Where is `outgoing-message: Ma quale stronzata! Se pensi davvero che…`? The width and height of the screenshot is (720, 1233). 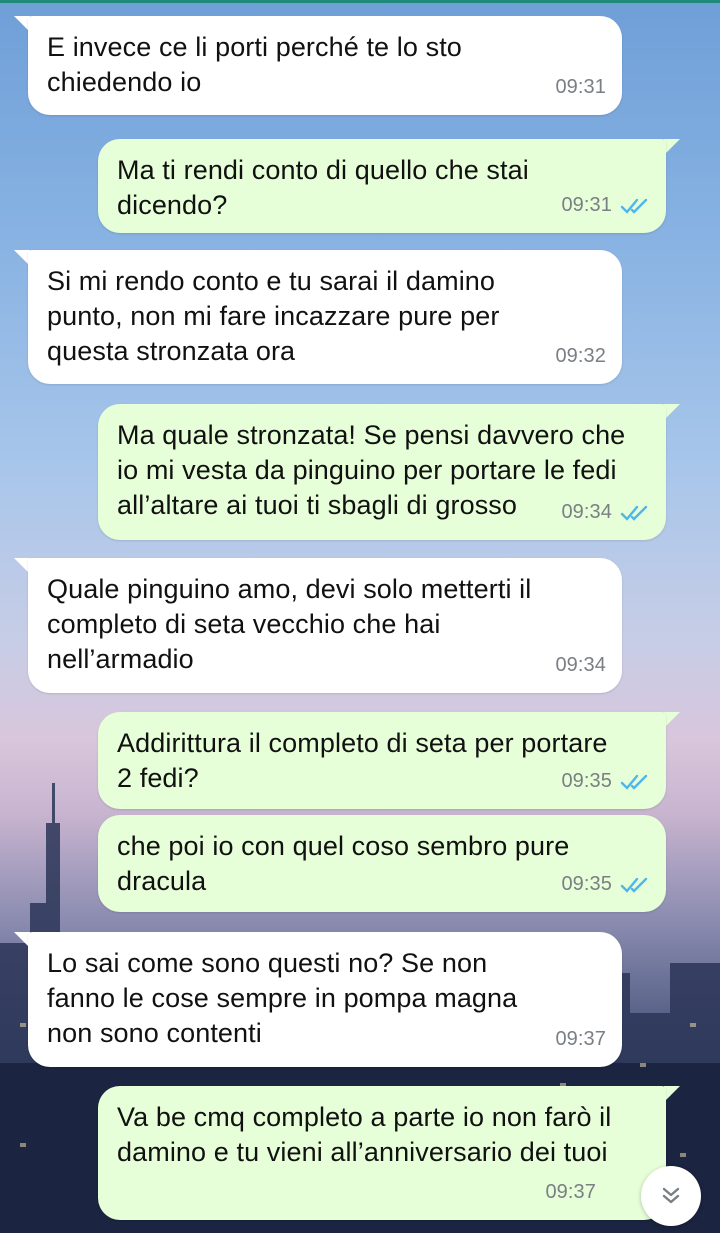 outgoing-message: Ma quale stronzata! Se pensi davvero che… is located at coordinates (382, 472).